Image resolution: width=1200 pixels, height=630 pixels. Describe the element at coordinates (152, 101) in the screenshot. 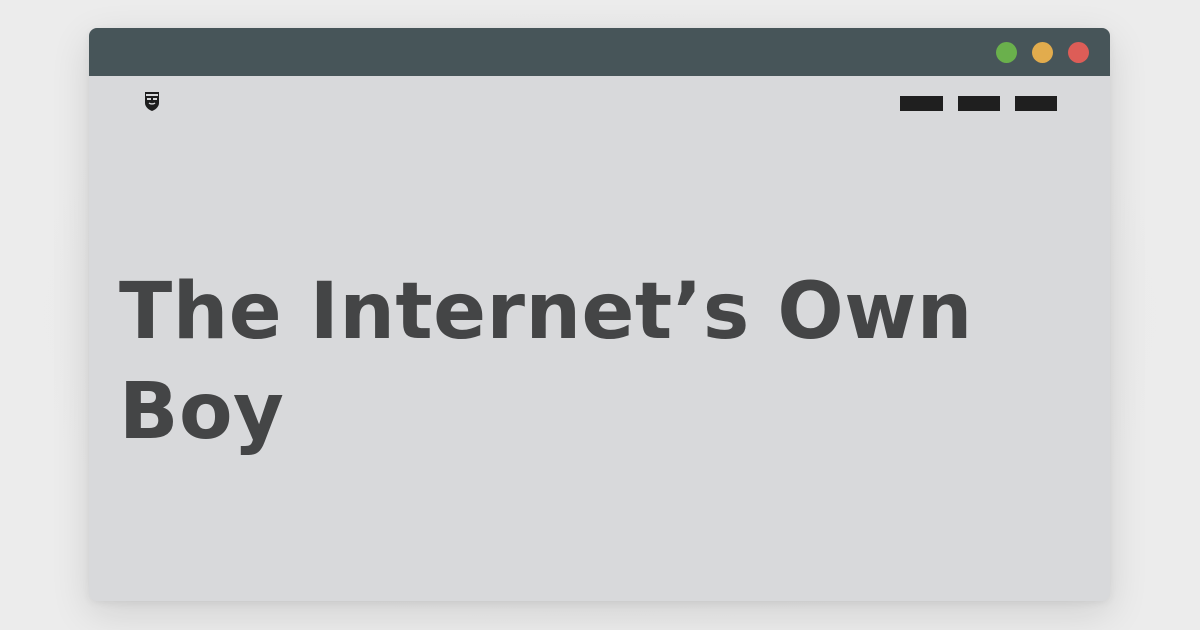

I see `site-logo-icon` at that location.